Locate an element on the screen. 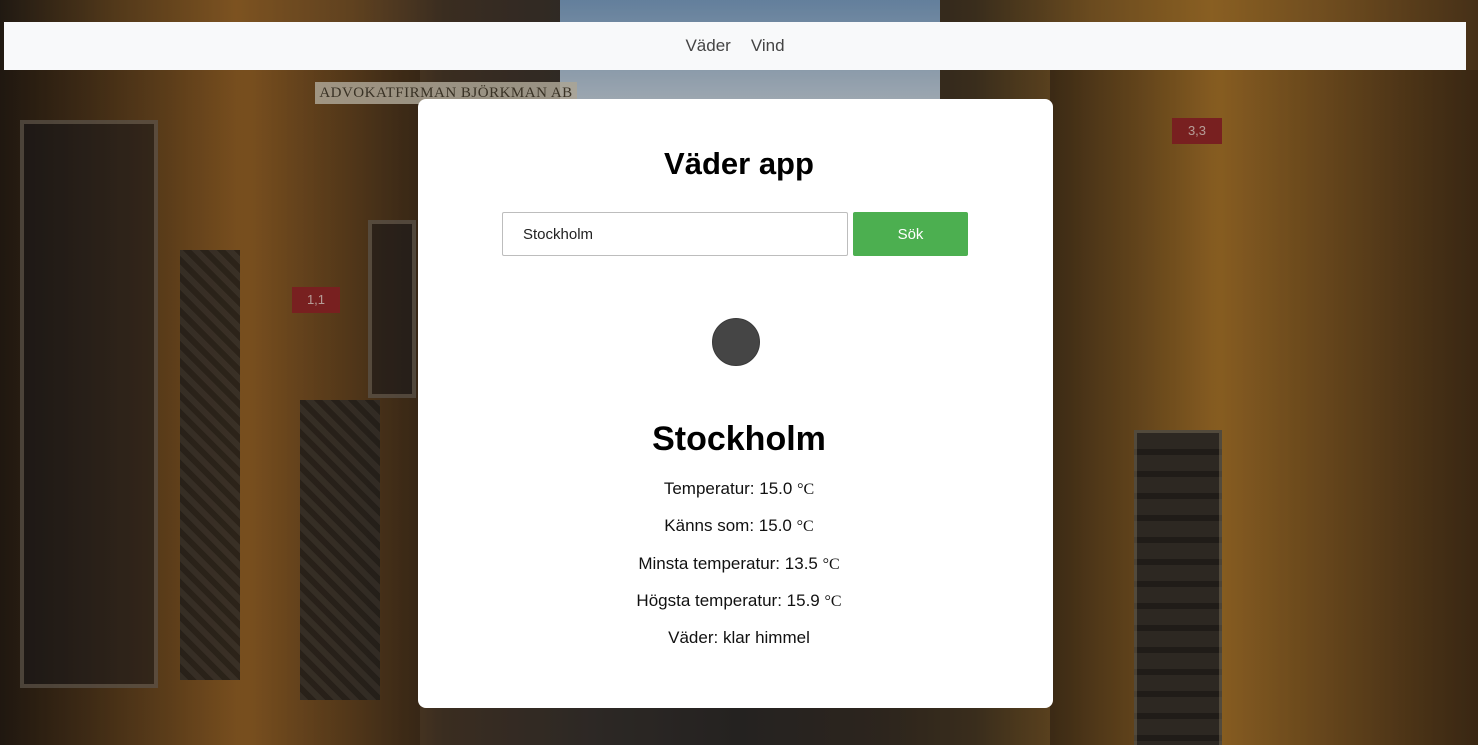 This screenshot has width=1478, height=745. weather-description-row: Väder: klar himmel is located at coordinates (739, 638).